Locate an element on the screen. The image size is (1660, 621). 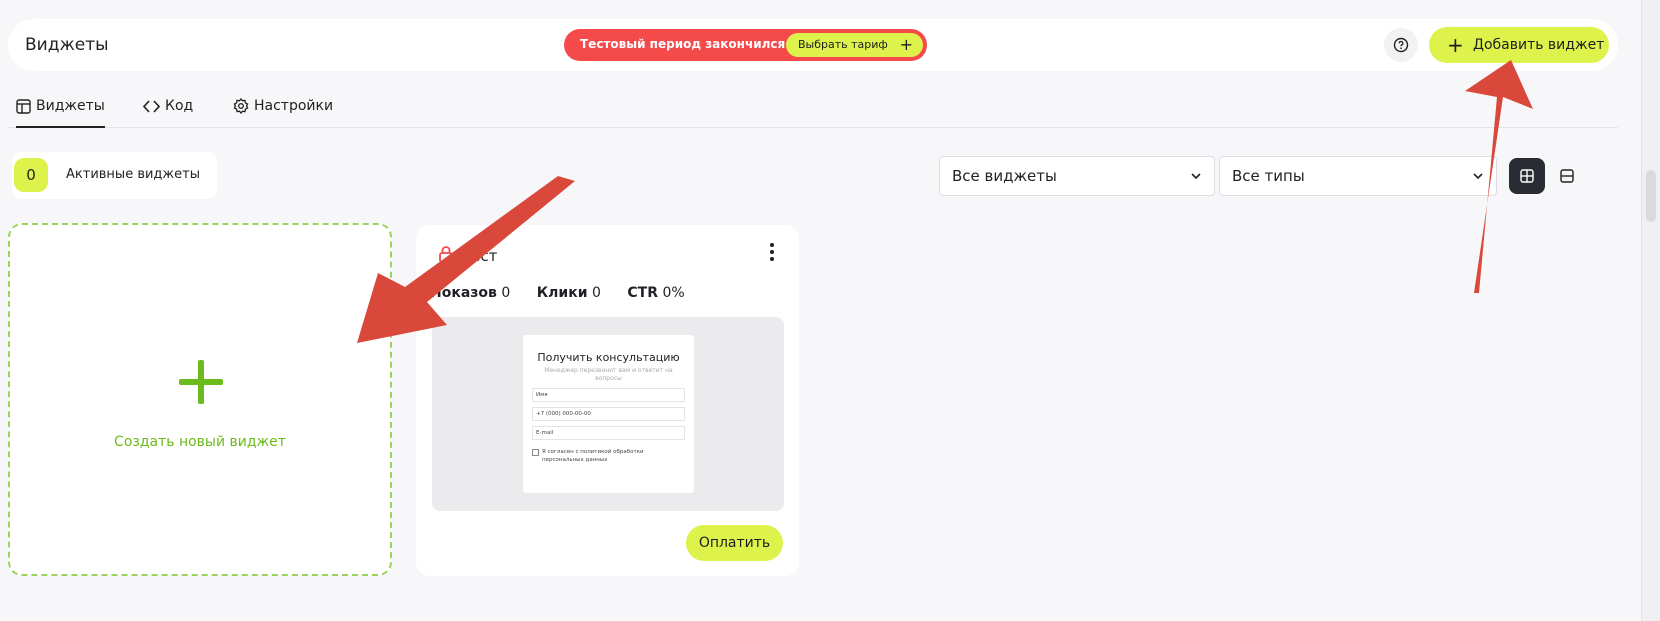
lock-icon is located at coordinates (446, 254).